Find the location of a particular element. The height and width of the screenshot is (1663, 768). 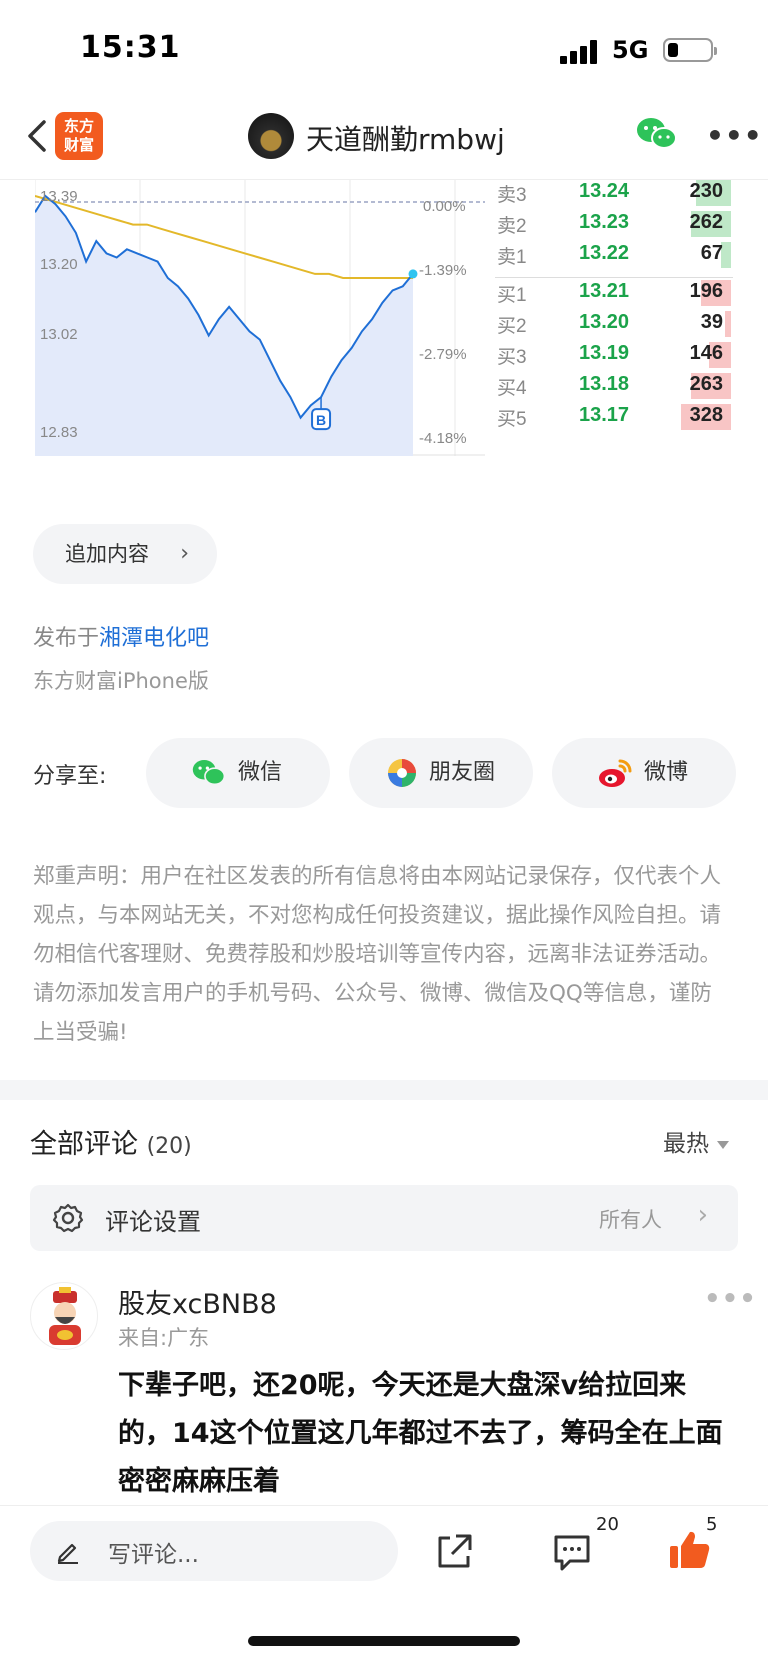

comment-settings-value: 所有人 is located at coordinates (630, 1220).